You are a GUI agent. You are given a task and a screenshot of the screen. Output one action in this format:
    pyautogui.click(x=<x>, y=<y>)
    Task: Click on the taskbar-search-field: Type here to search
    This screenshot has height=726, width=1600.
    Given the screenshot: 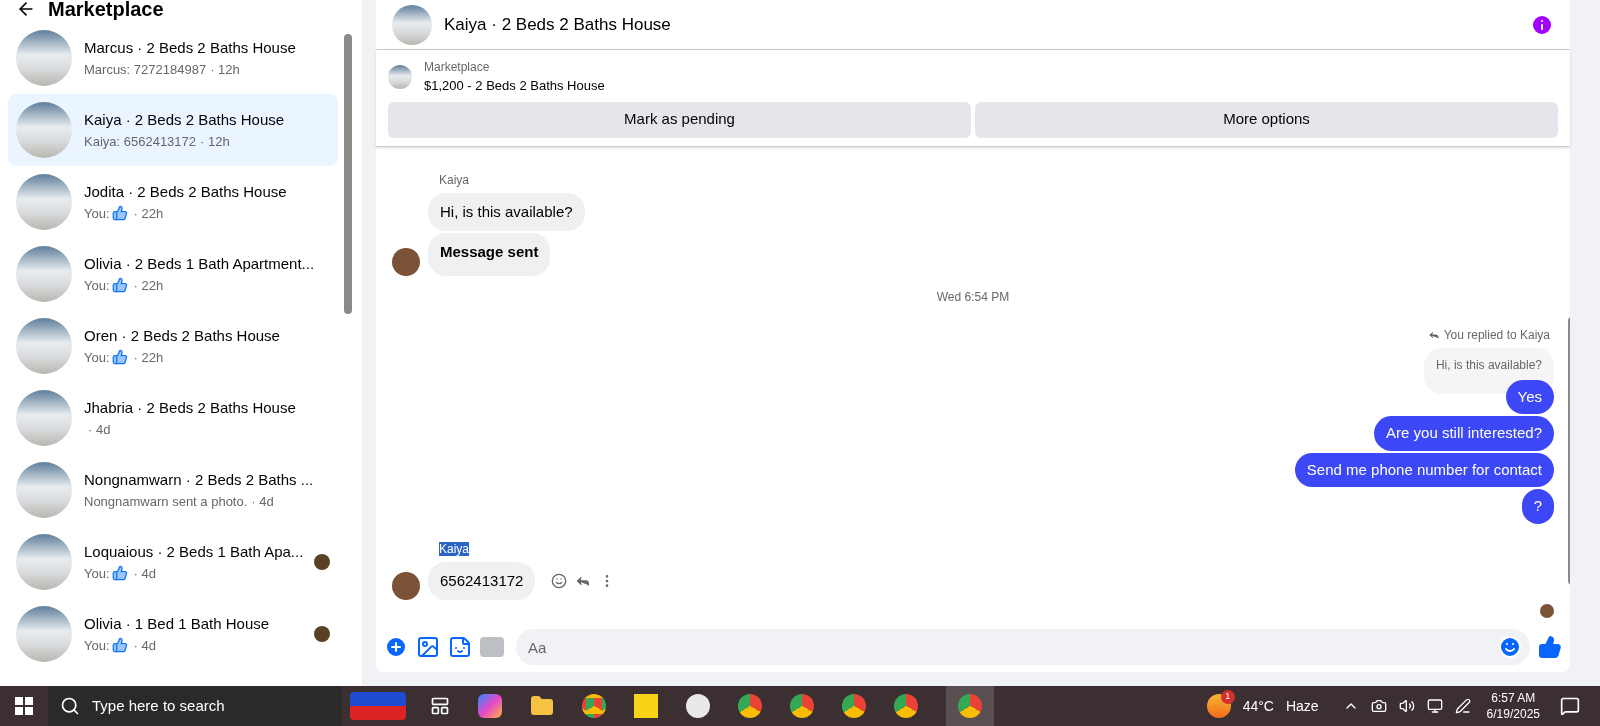 What is the action you would take?
    pyautogui.click(x=195, y=706)
    